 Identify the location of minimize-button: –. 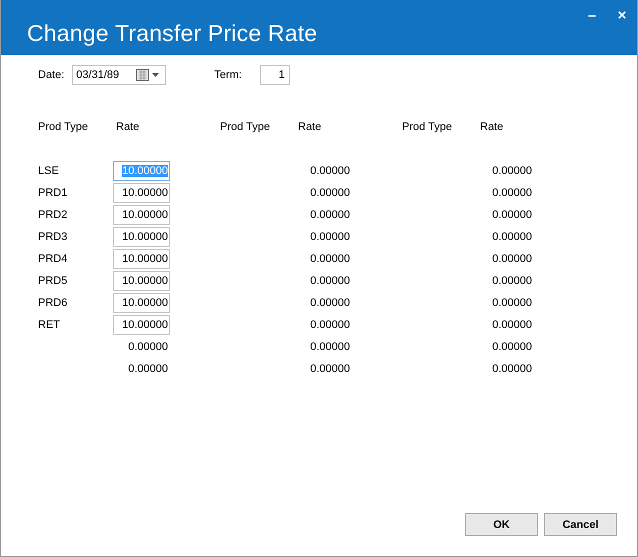
(592, 15).